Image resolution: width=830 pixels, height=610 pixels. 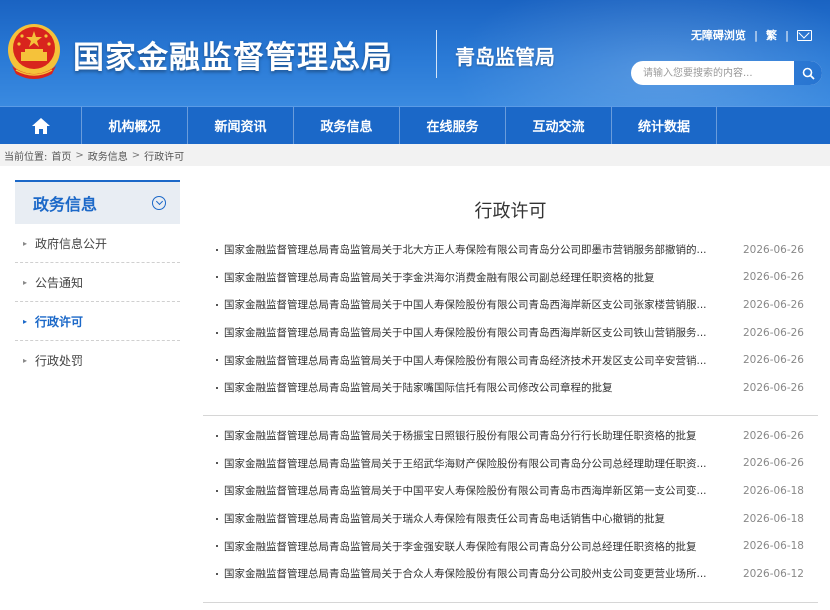 I want to click on search-button, so click(x=808, y=73).